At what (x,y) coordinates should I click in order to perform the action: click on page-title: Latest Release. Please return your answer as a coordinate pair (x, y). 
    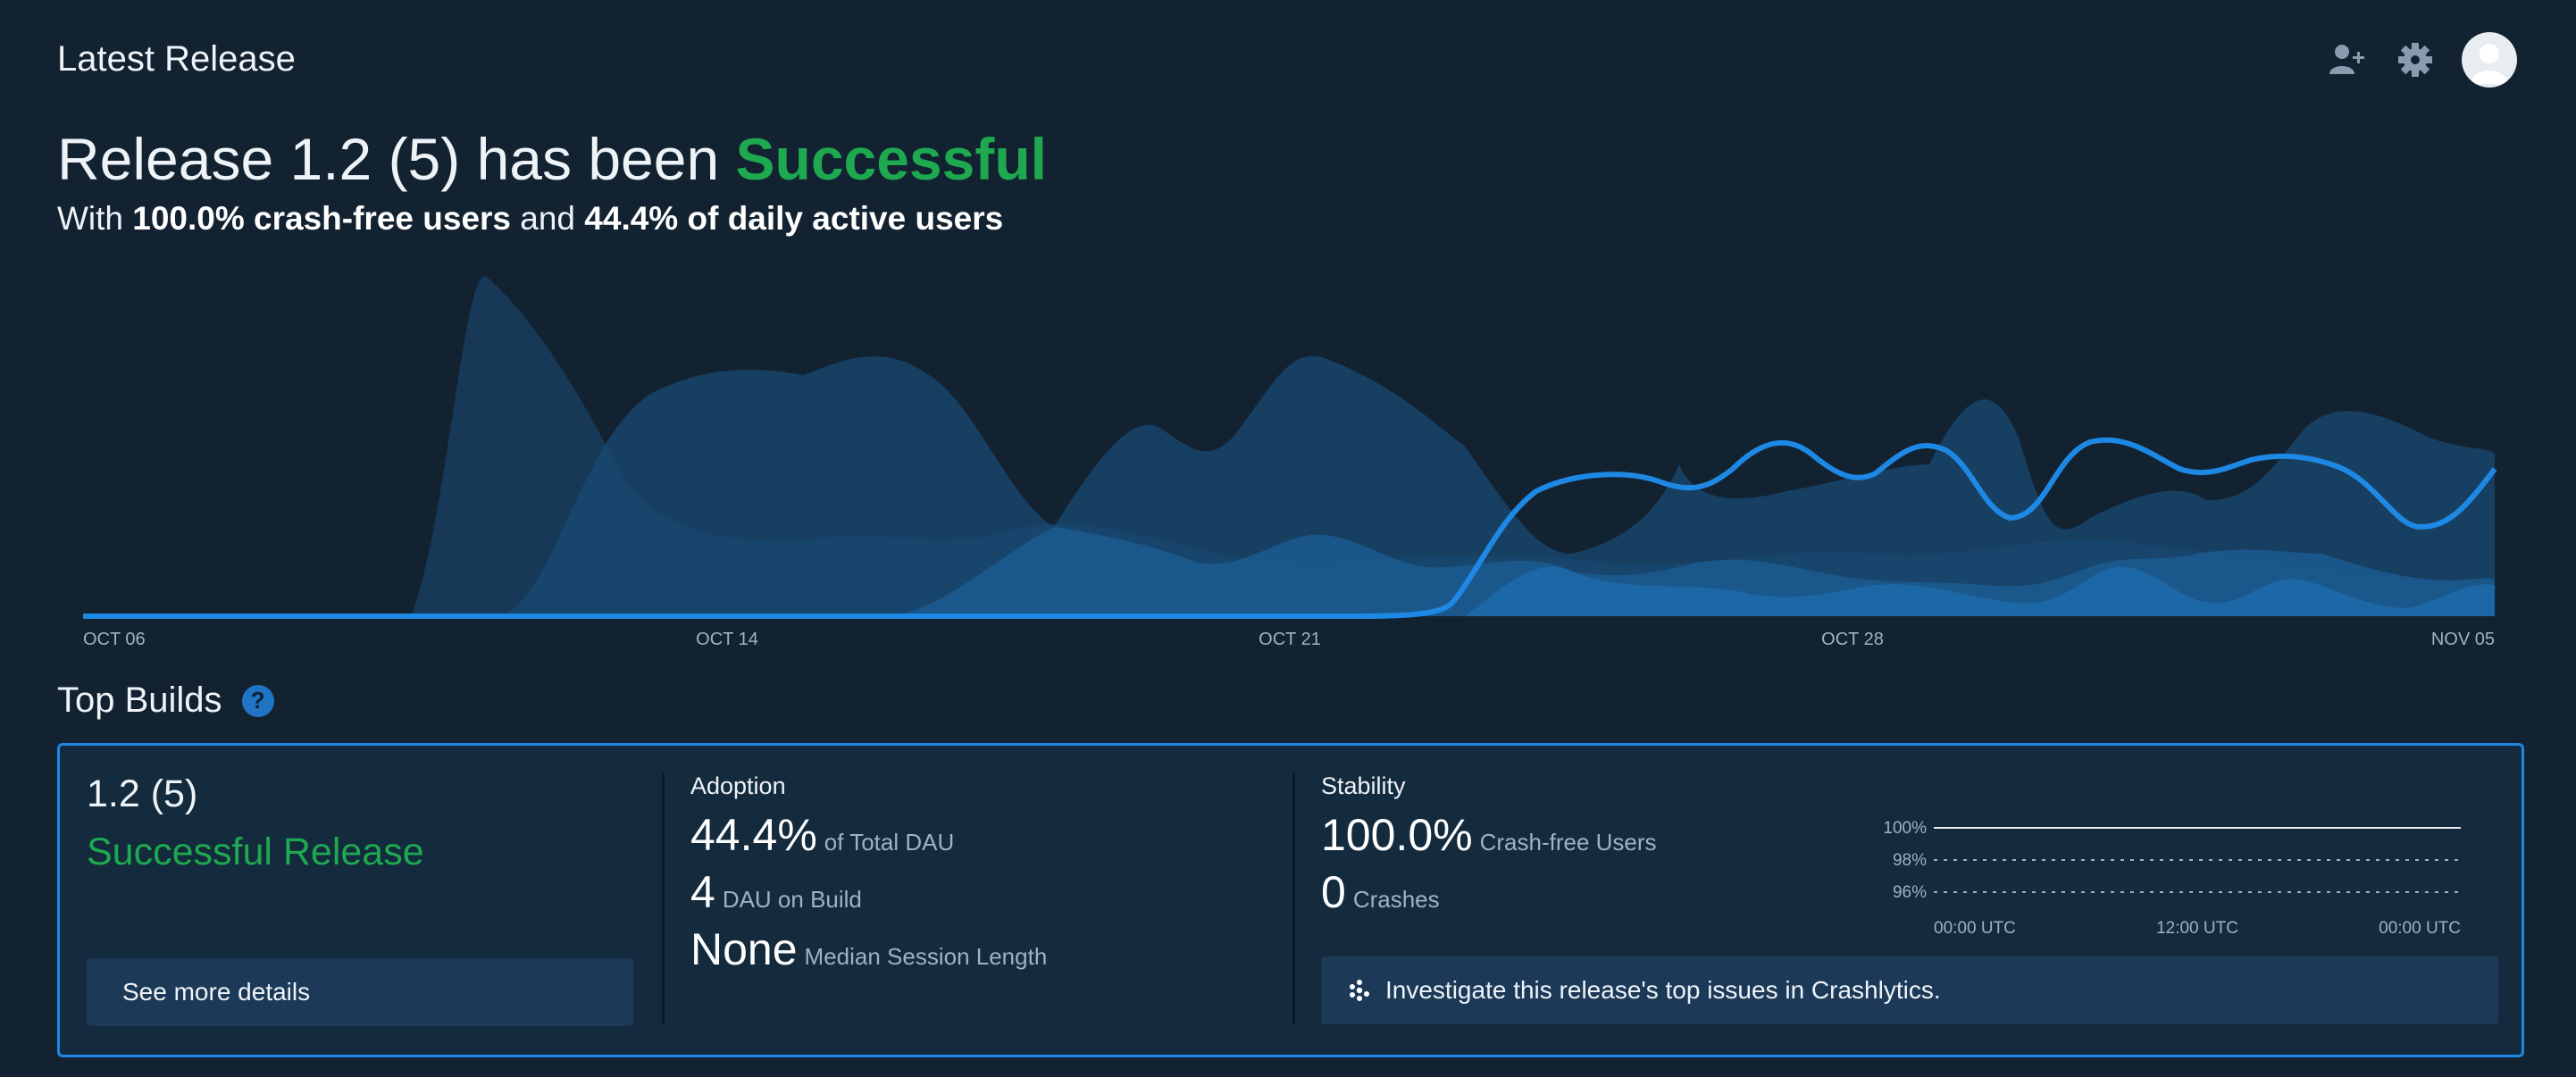
    Looking at the image, I should click on (176, 59).